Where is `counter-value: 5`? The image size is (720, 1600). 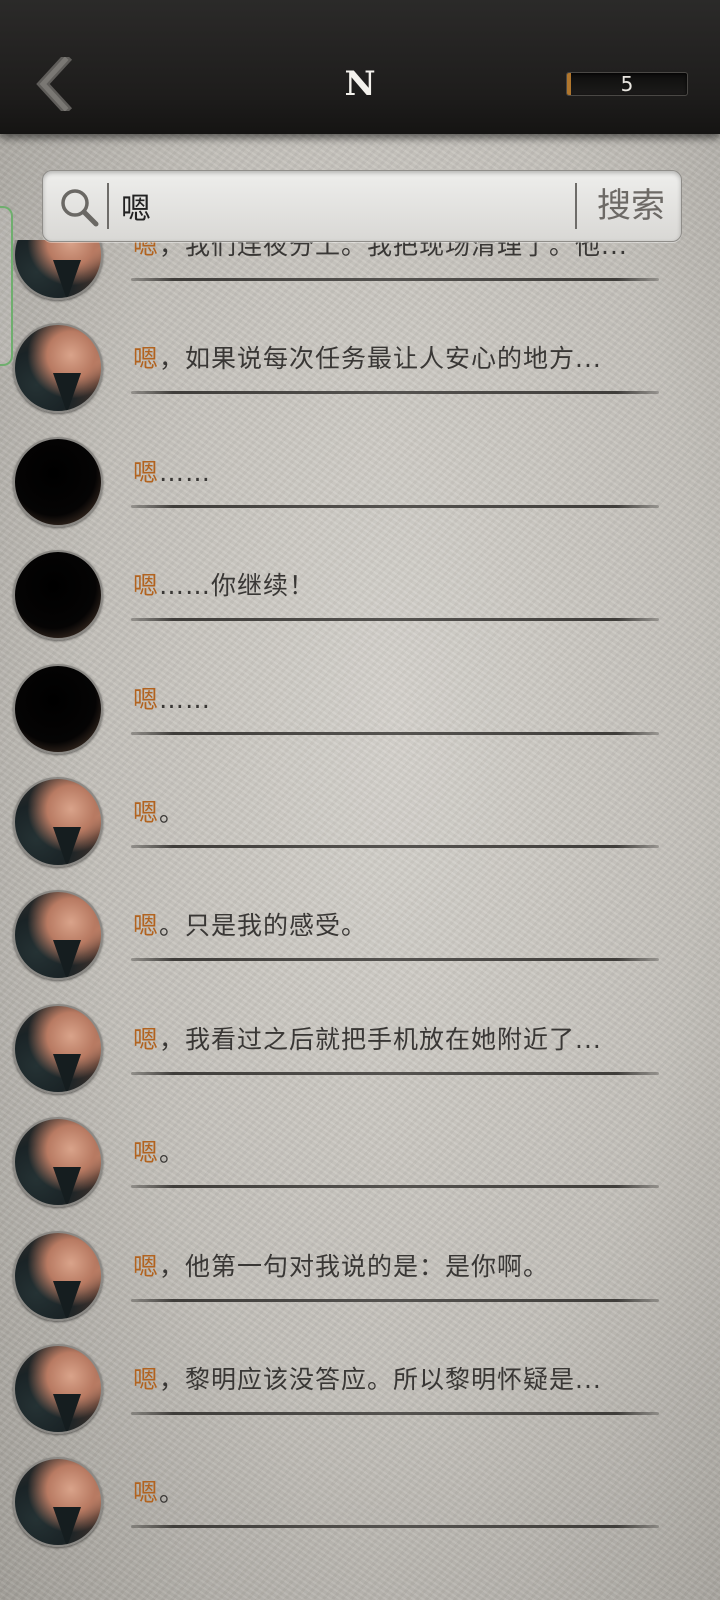 counter-value: 5 is located at coordinates (627, 84).